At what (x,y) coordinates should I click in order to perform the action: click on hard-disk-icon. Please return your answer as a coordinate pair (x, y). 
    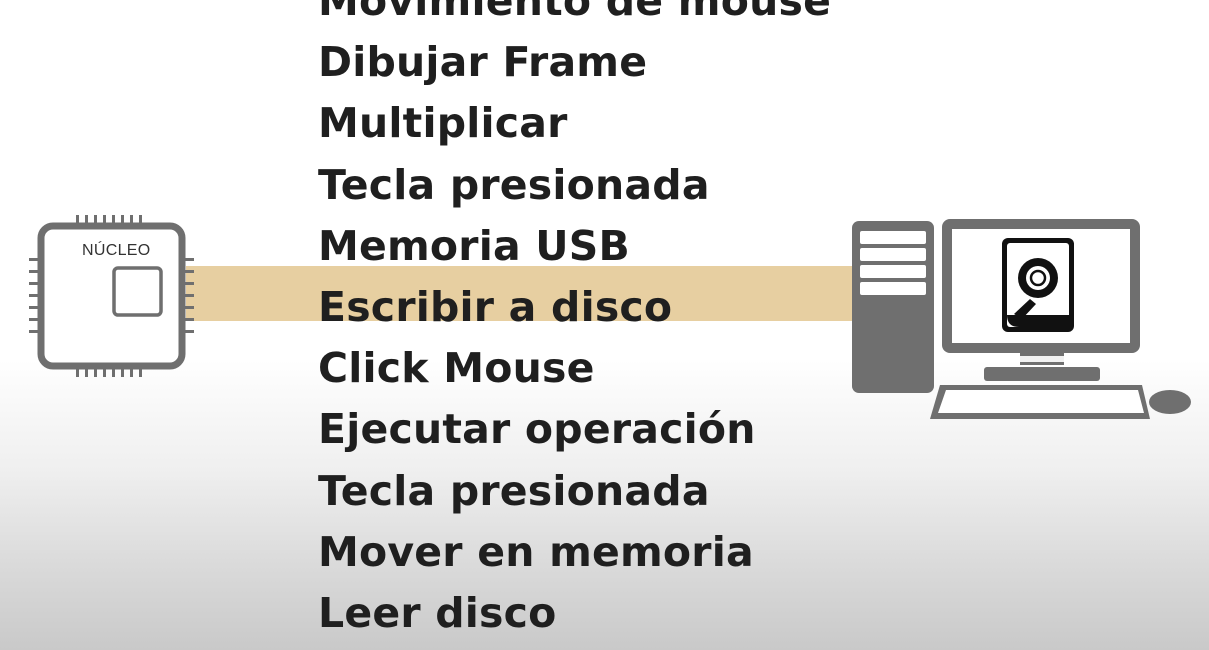
    Looking at the image, I should click on (1038, 285).